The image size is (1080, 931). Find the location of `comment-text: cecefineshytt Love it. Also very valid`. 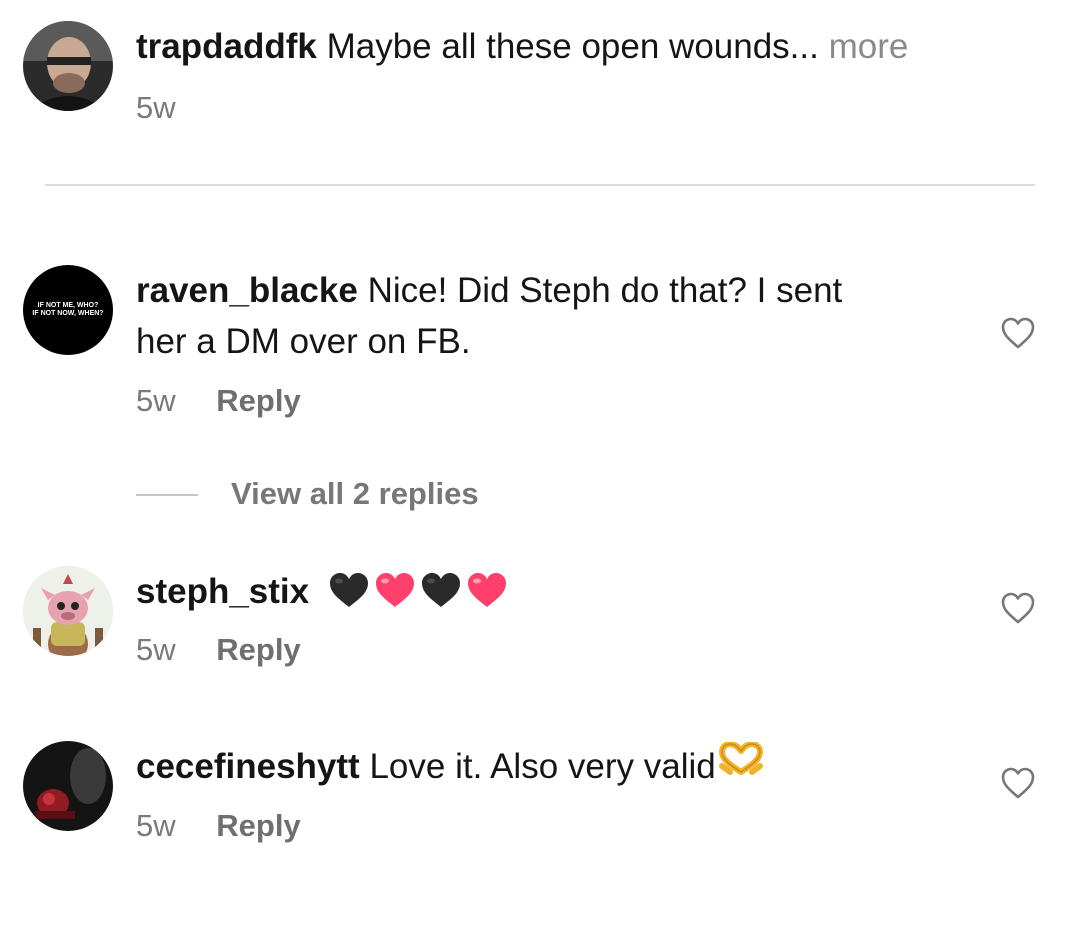

comment-text: cecefineshytt Love it. Also very valid is located at coordinates (450, 767).